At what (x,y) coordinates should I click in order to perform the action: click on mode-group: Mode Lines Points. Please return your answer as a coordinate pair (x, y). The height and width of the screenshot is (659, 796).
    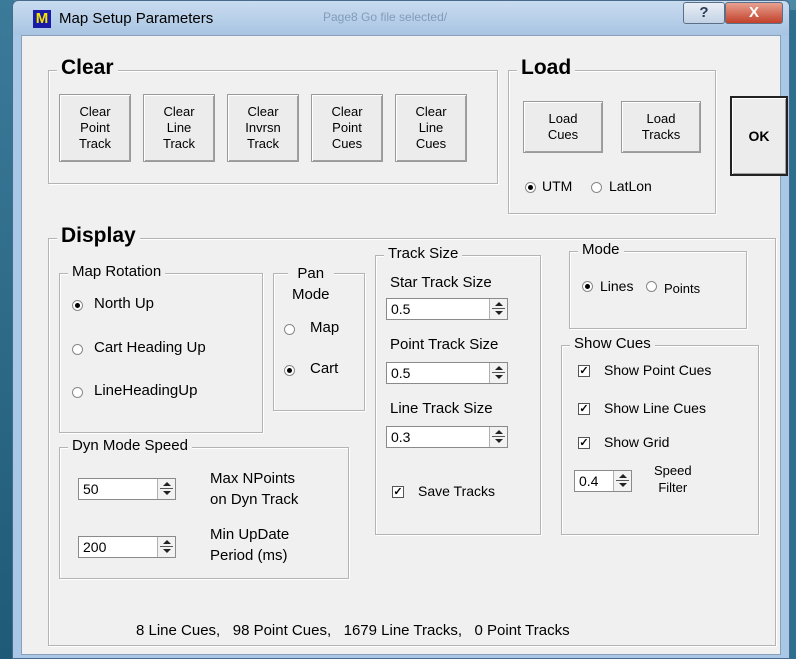
    Looking at the image, I should click on (658, 285).